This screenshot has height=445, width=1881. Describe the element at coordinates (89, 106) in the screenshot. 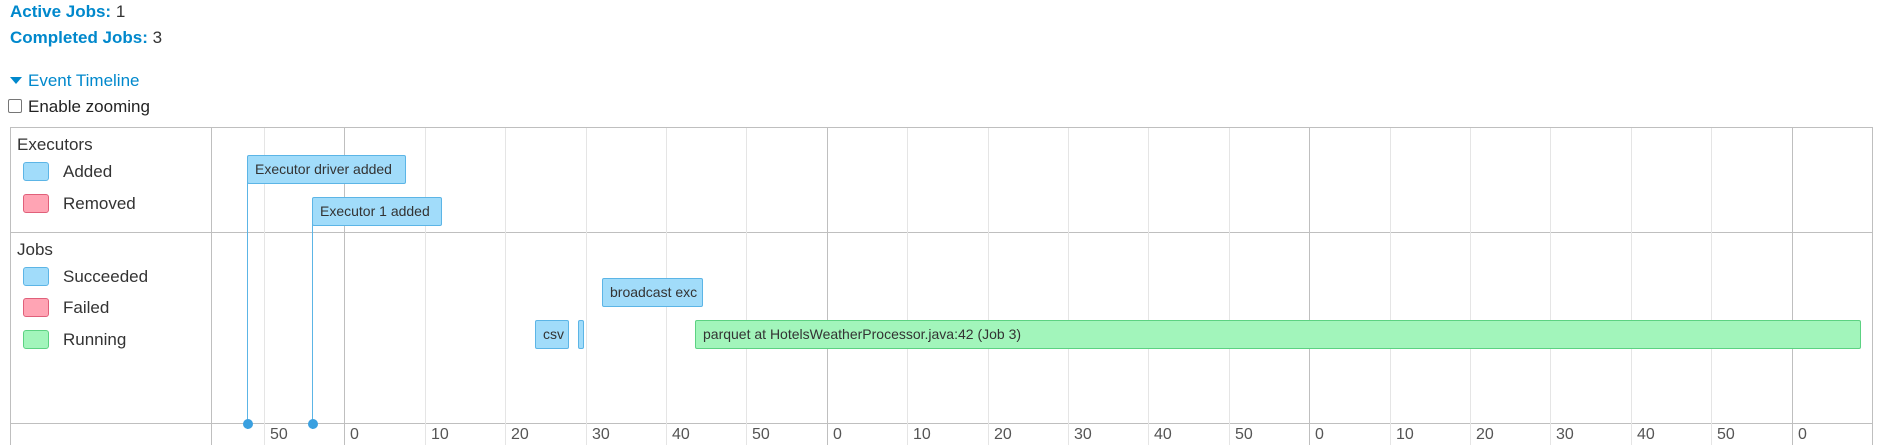

I see `enable-zooming-label: Enable zooming` at that location.